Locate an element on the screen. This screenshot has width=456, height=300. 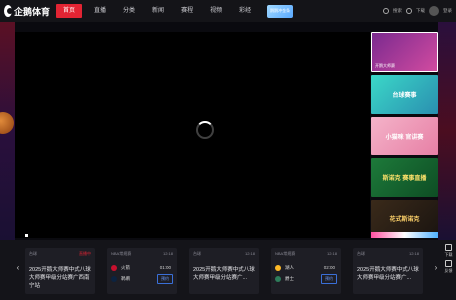
download-label: 下载 is located at coordinates (420, 11).